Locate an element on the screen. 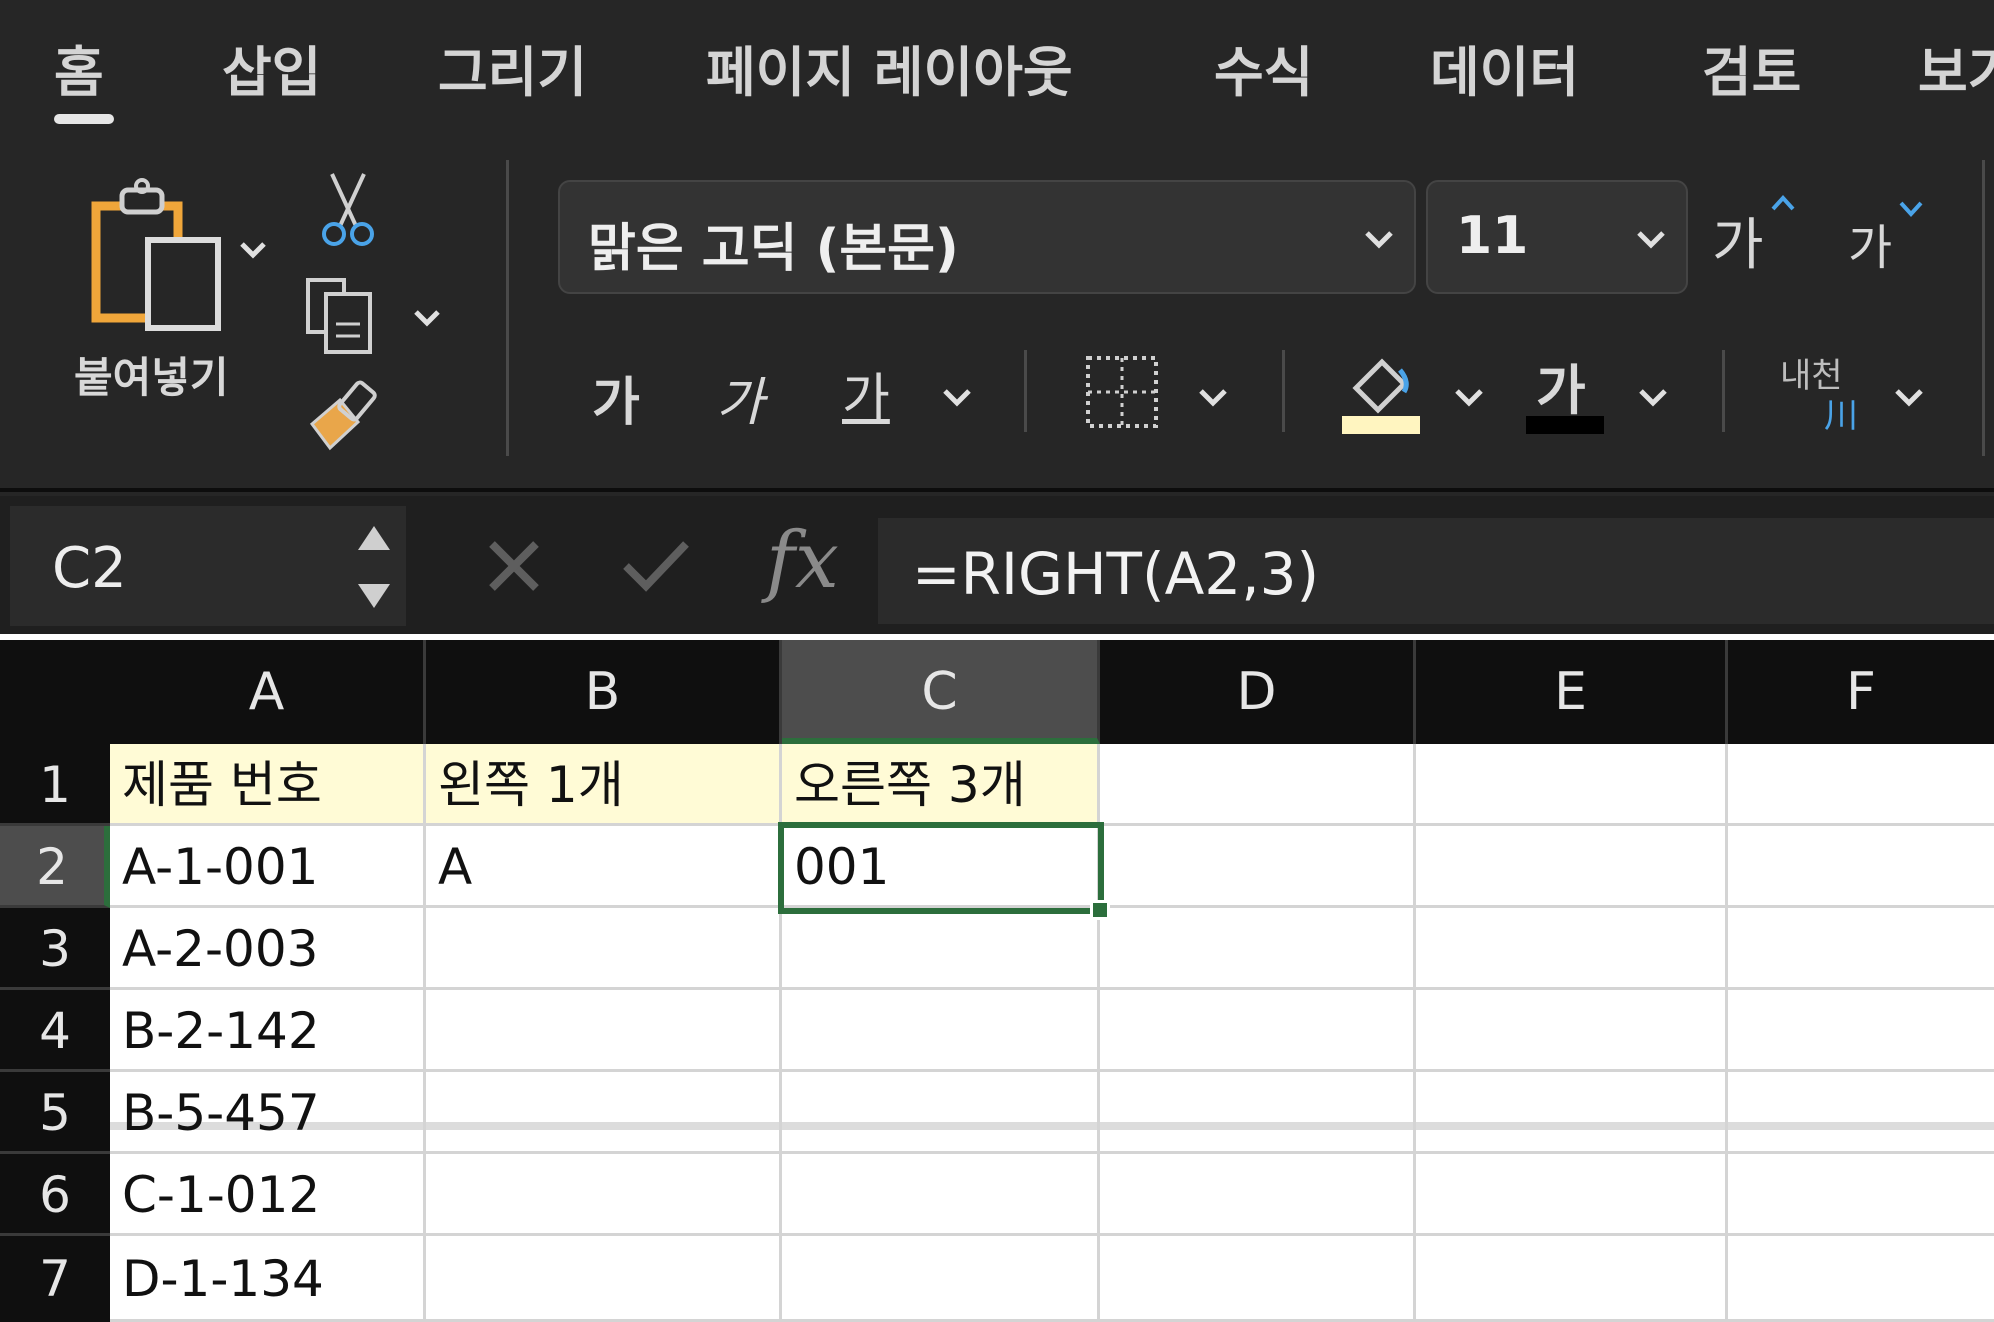  cell-b5 is located at coordinates (604, 1113).